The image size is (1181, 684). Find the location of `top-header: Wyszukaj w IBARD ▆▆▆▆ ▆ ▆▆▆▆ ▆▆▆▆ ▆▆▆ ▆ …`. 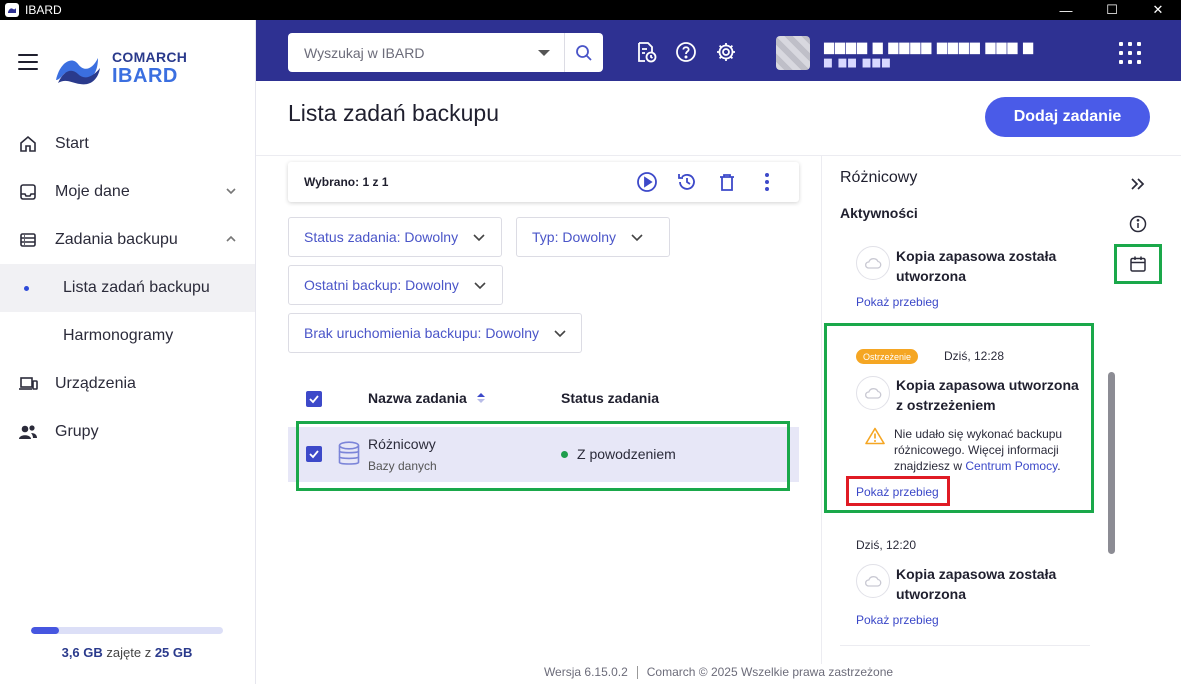

top-header: Wyszukaj w IBARD ▆▆▆▆ ▆ ▆▆▆▆ ▆▆▆▆ ▆▆▆ ▆ … is located at coordinates (718, 50).